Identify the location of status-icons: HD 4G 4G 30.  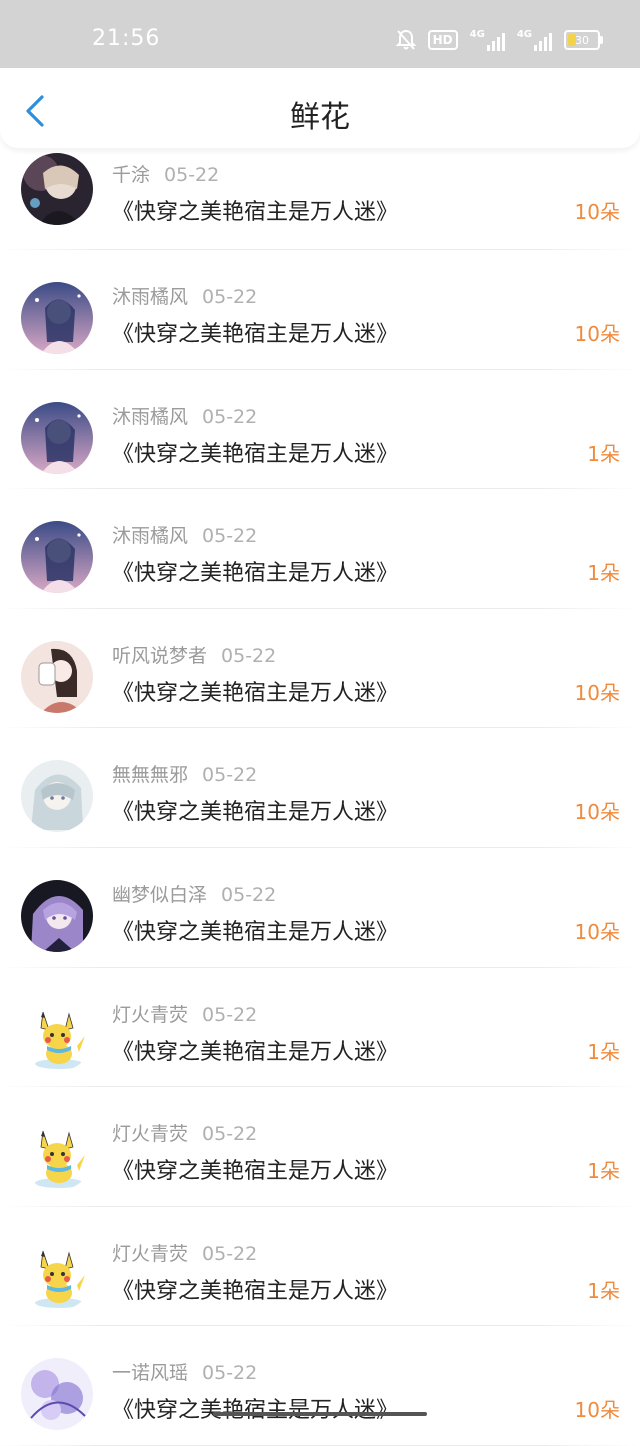
(499, 40).